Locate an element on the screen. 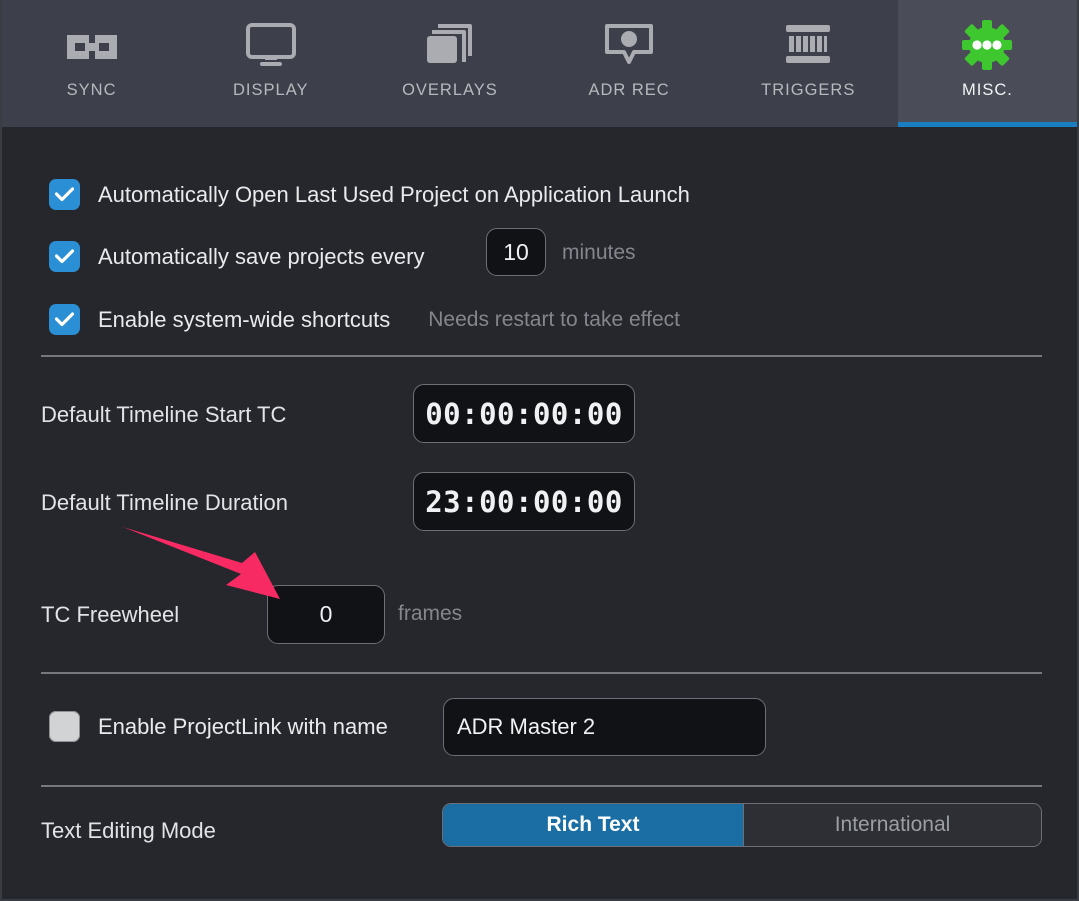 The width and height of the screenshot is (1079, 901). setting-auto-save-row: Automatically save projects every is located at coordinates (236, 256).